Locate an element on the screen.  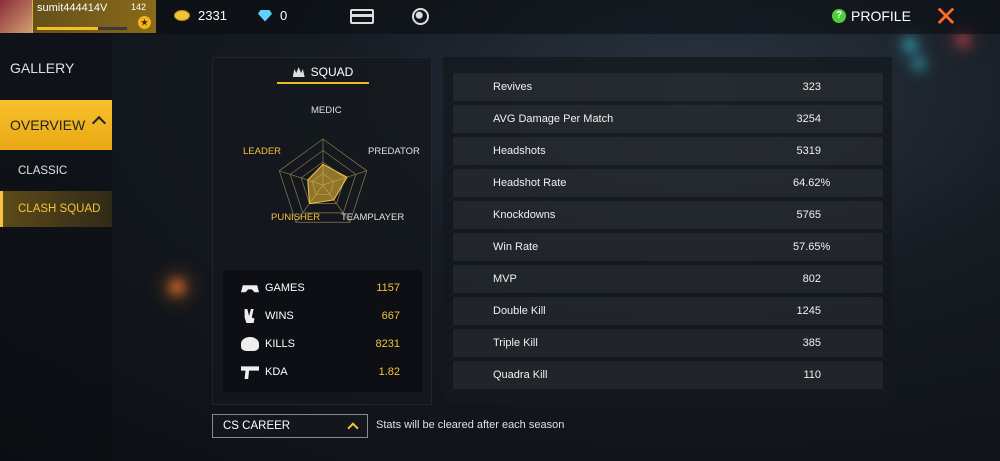
season-note: Stats will be cleared after each season is located at coordinates (470, 425).